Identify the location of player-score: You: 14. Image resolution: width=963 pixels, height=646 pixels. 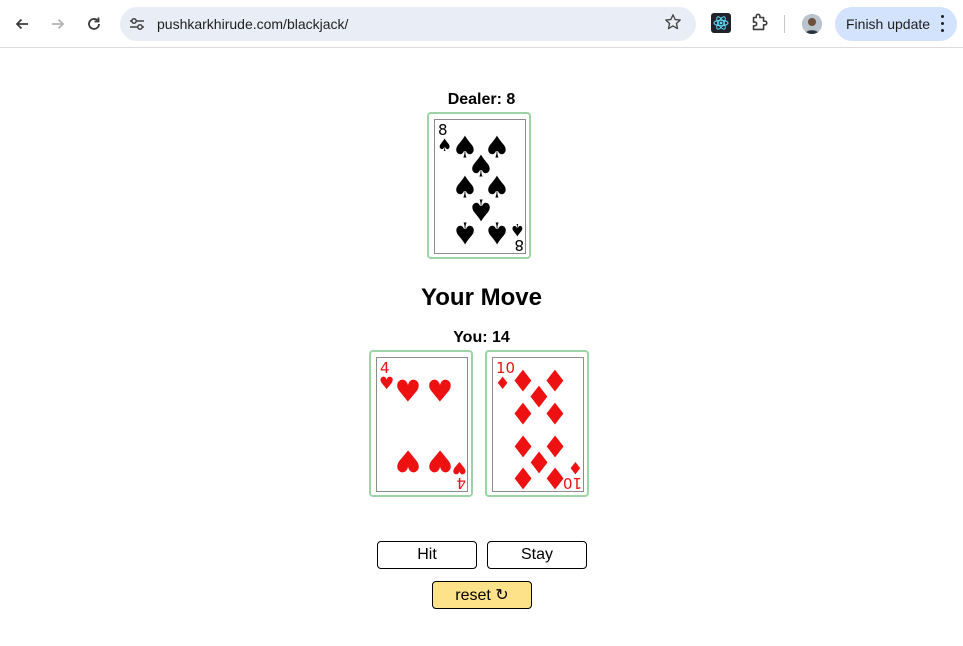
(481, 337).